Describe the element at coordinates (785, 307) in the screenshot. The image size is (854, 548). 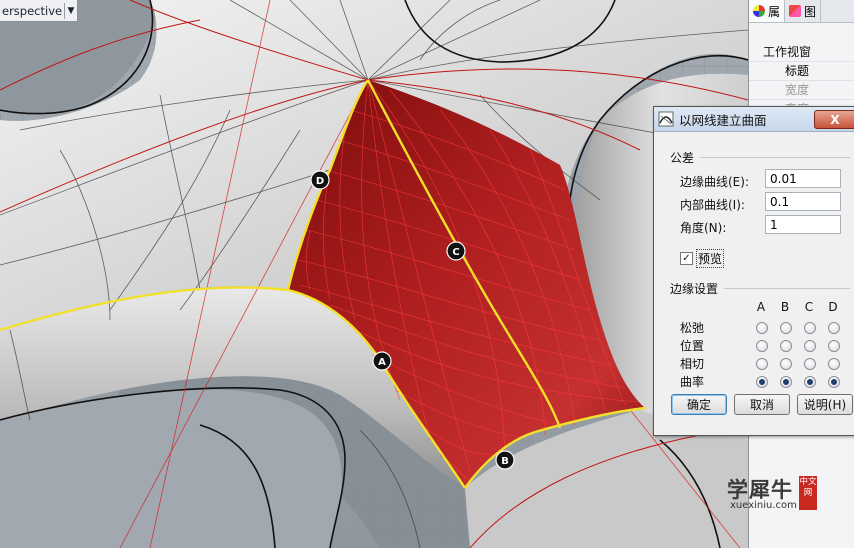
I see `column-b-header: B` at that location.